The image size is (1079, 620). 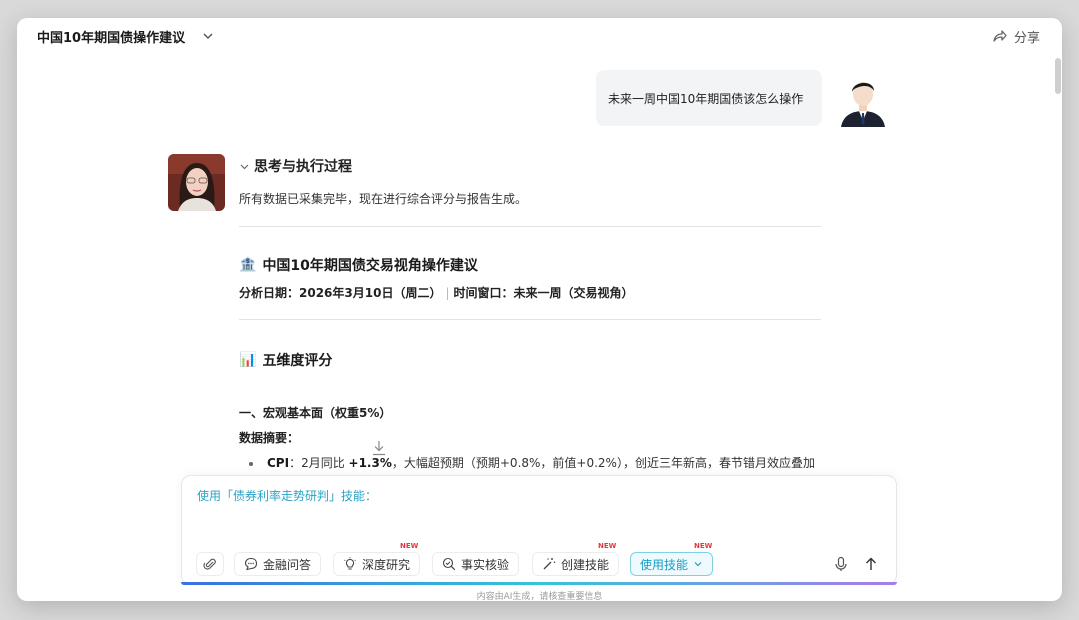 What do you see at coordinates (871, 564) in the screenshot?
I see `send-arrow-icon` at bounding box center [871, 564].